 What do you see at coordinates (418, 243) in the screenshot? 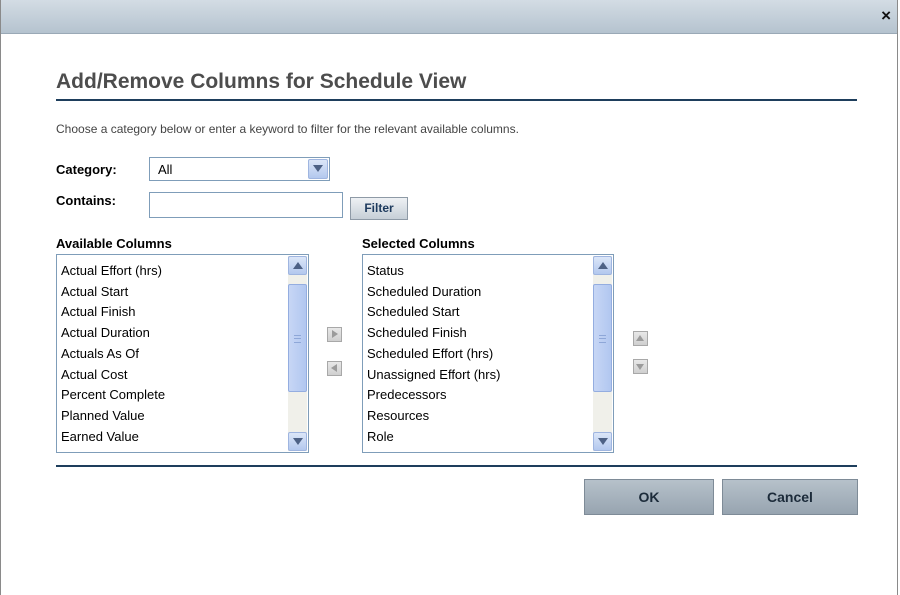
I see `selected-columns-label: Selected Columns` at bounding box center [418, 243].